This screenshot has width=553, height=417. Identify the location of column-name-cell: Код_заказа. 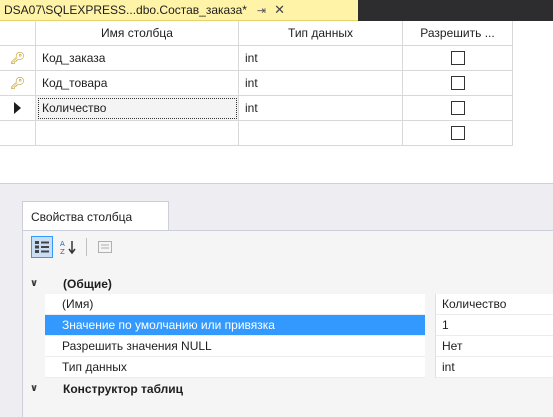
(137, 58).